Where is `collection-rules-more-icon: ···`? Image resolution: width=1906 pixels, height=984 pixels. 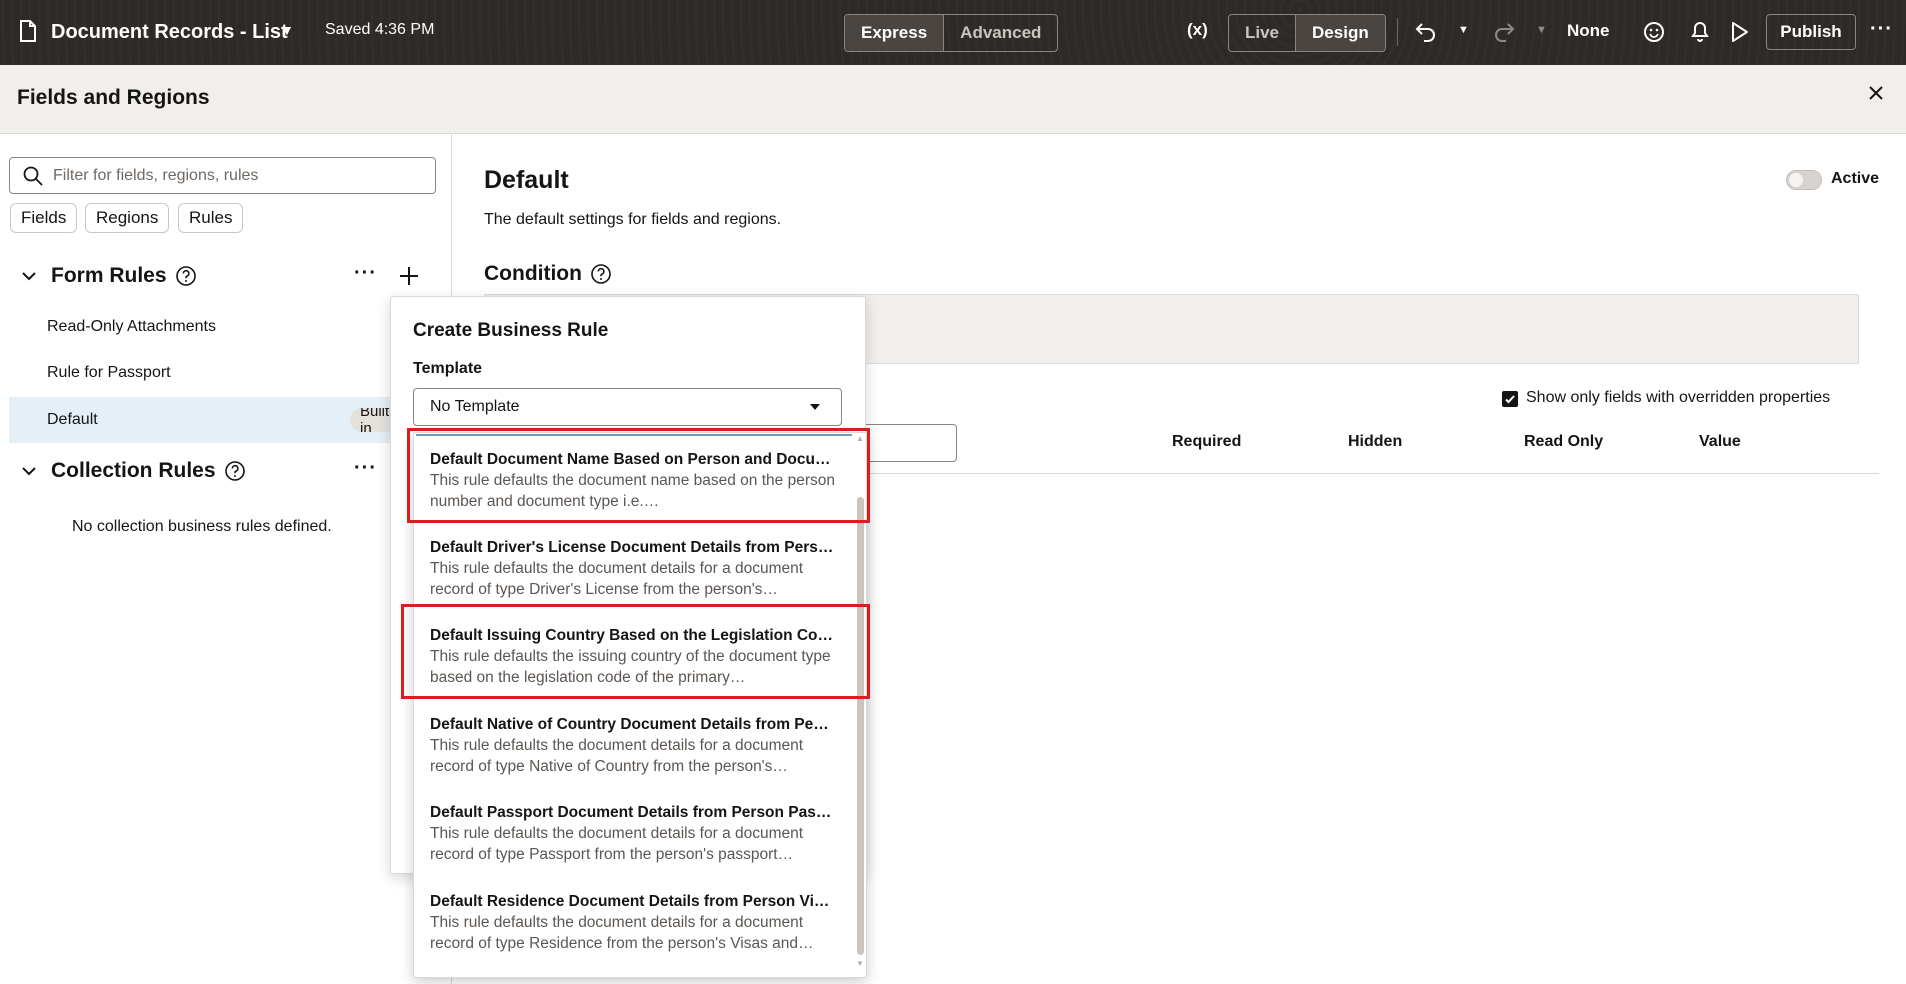 collection-rules-more-icon: ··· is located at coordinates (365, 468).